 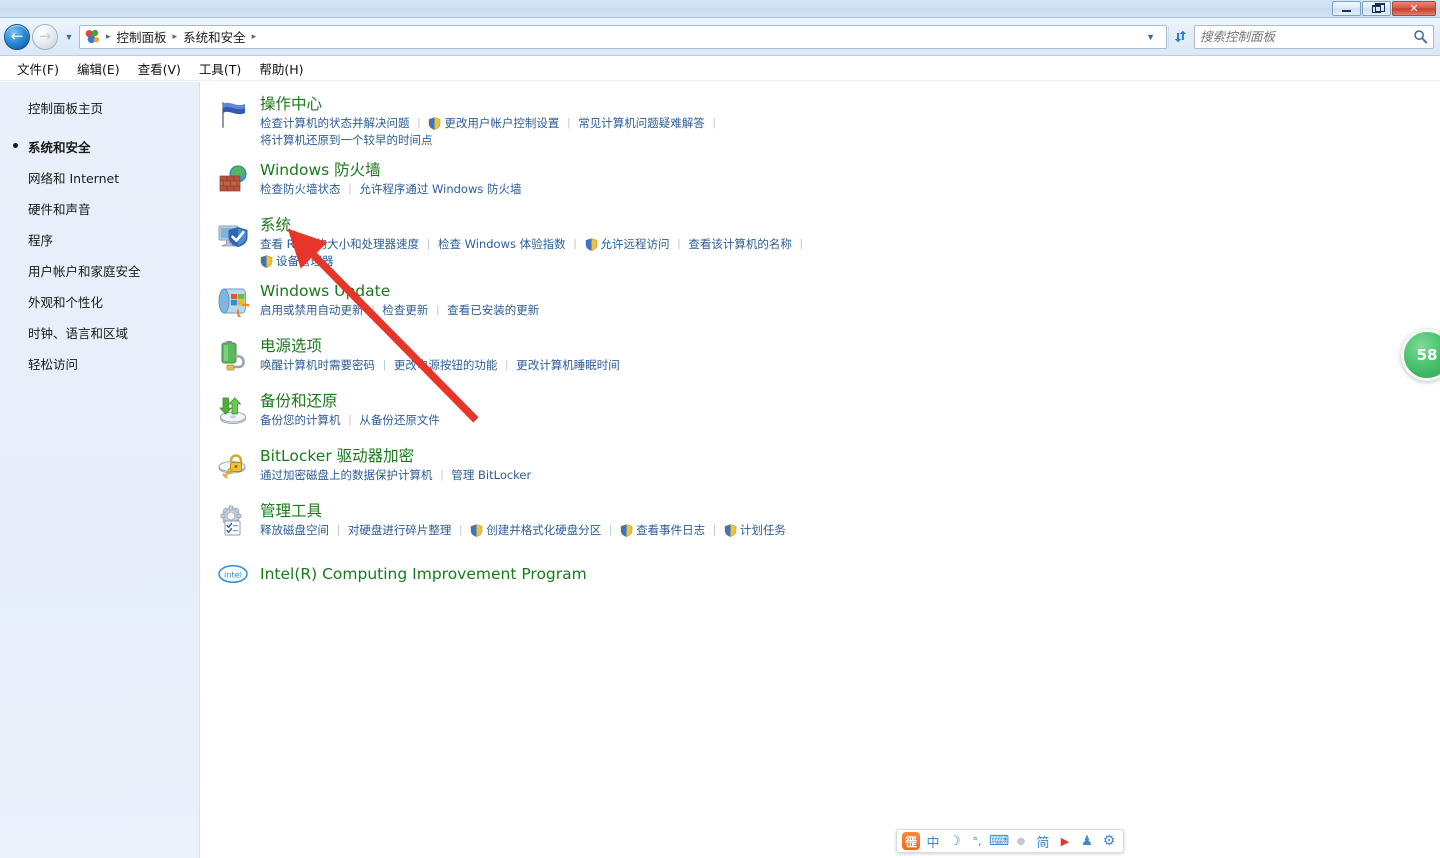 I want to click on link-view-computer-name: 查看该计算机的名称, so click(x=740, y=244).